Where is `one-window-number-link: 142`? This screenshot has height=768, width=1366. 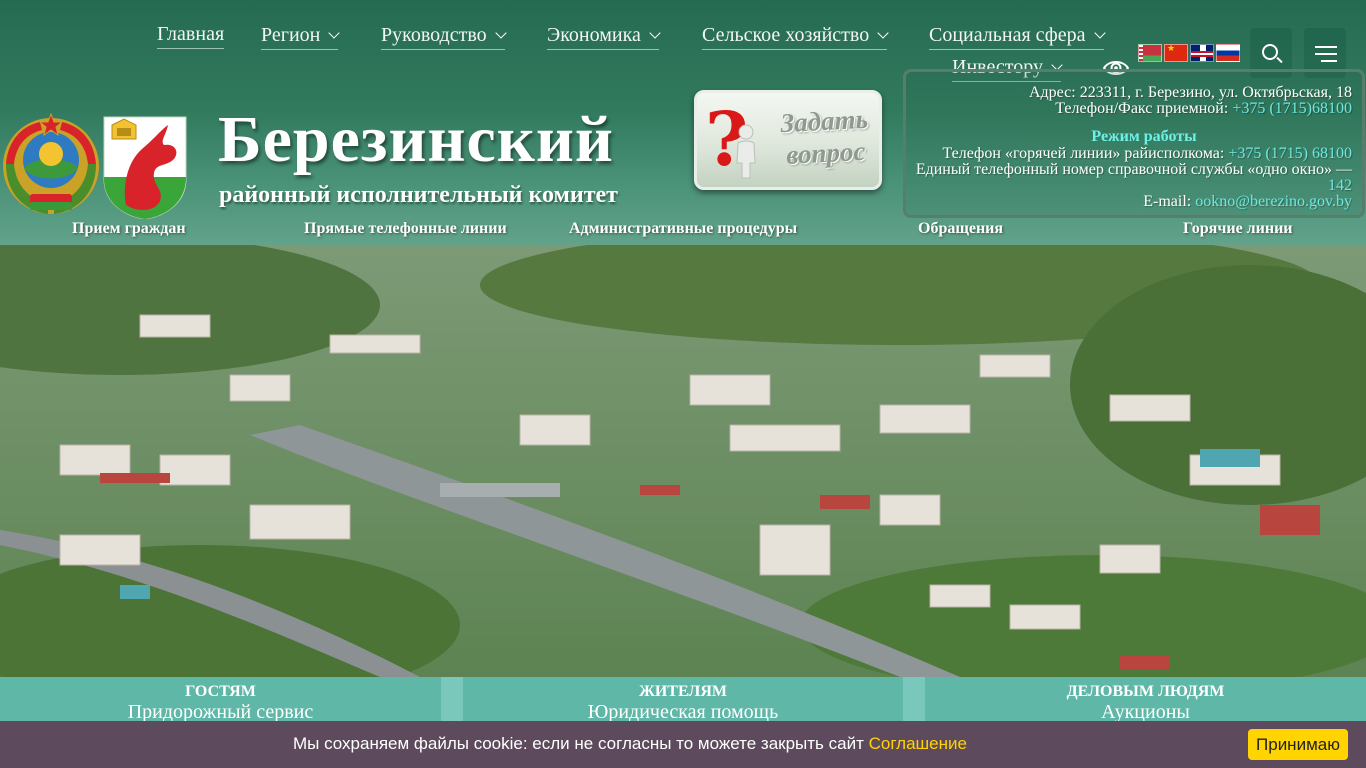
one-window-number-link: 142 is located at coordinates (1340, 186).